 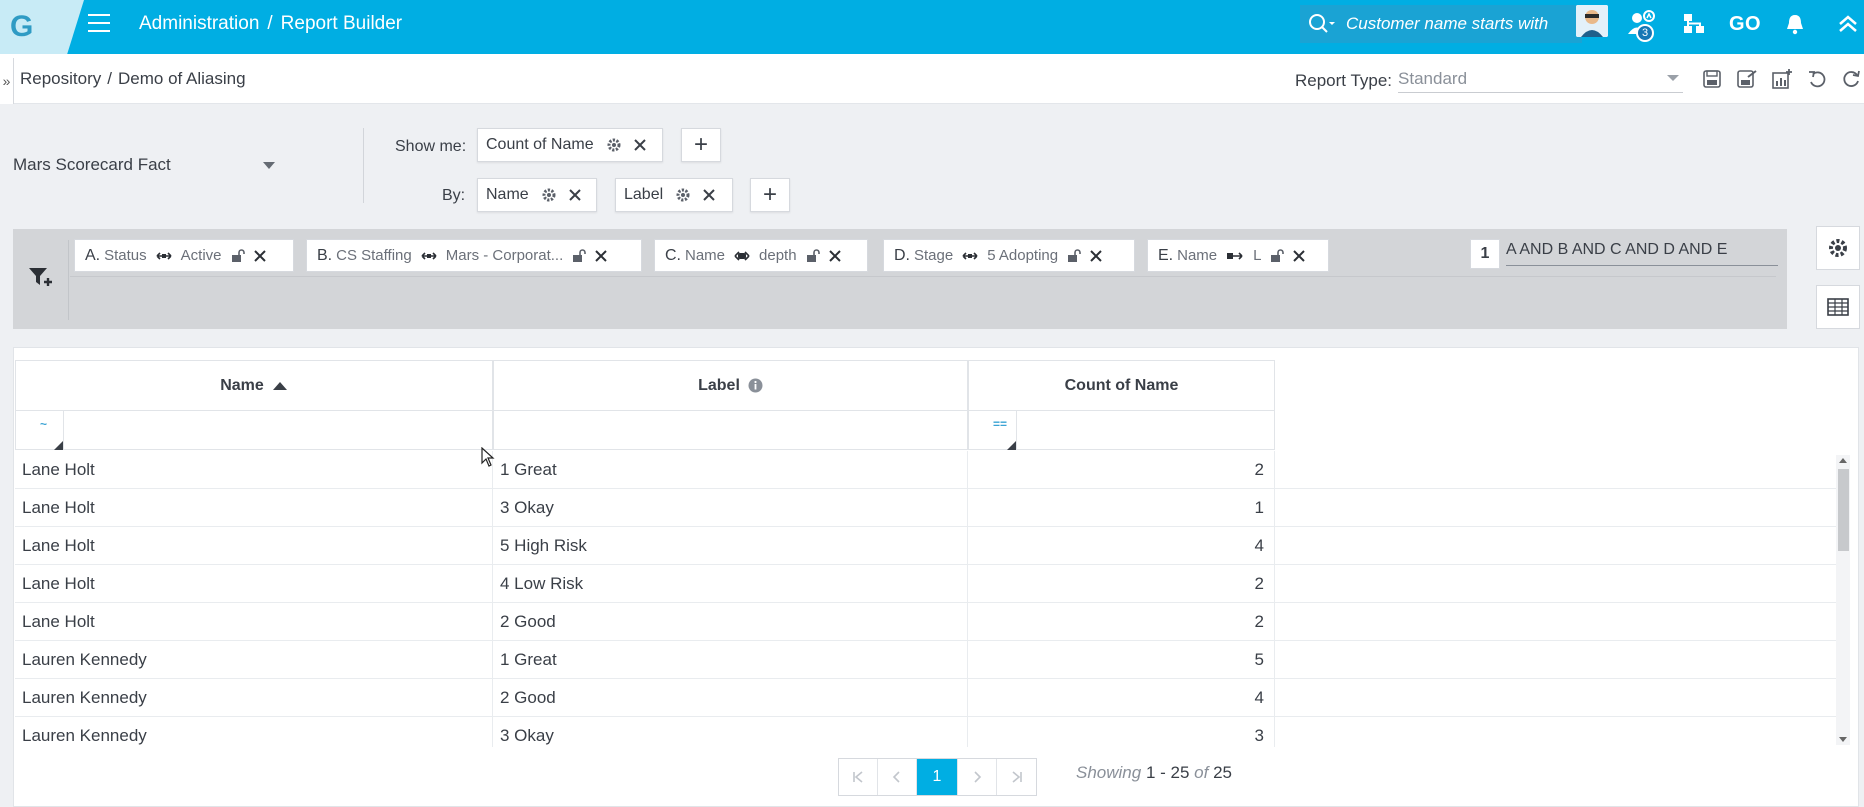 I want to click on filter-chip-d: D. Stage 5 Adopting, so click(x=1009, y=255).